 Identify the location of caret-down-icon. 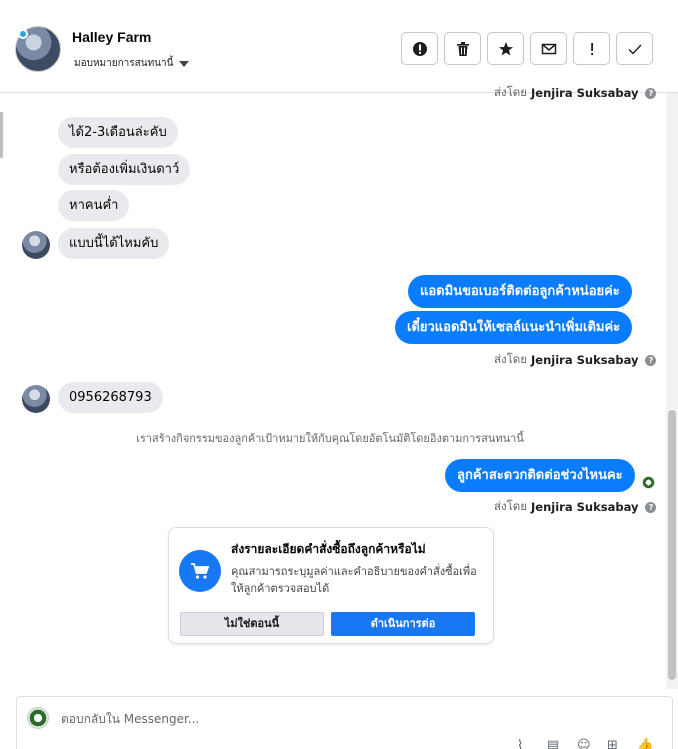
(184, 63).